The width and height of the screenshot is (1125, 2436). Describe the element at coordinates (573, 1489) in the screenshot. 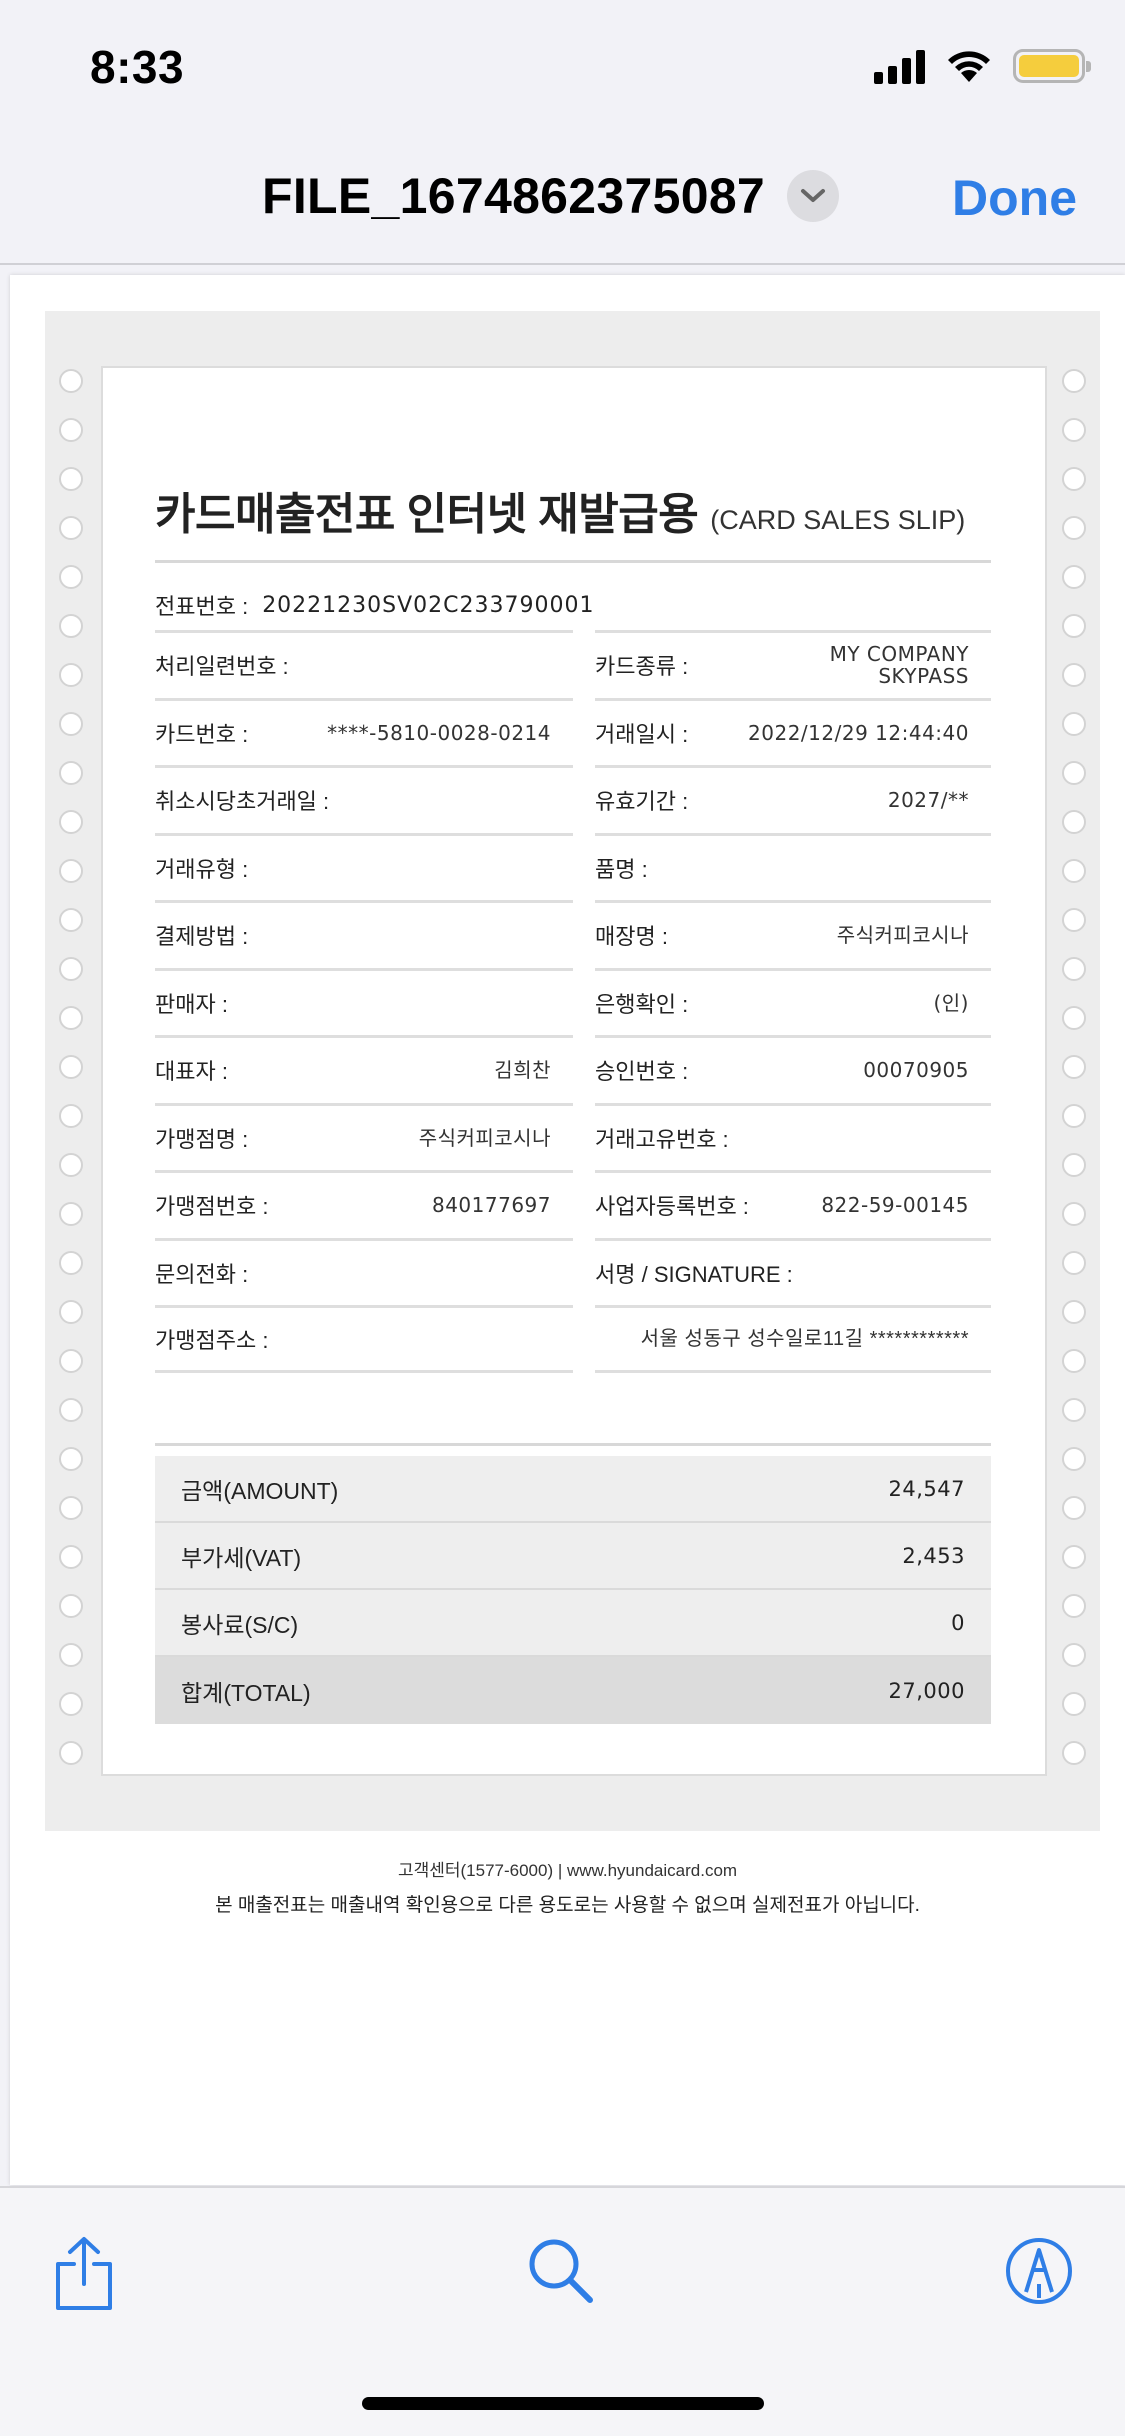

I see `total-row-amount: 금액(AMOUNT) 24,547` at that location.